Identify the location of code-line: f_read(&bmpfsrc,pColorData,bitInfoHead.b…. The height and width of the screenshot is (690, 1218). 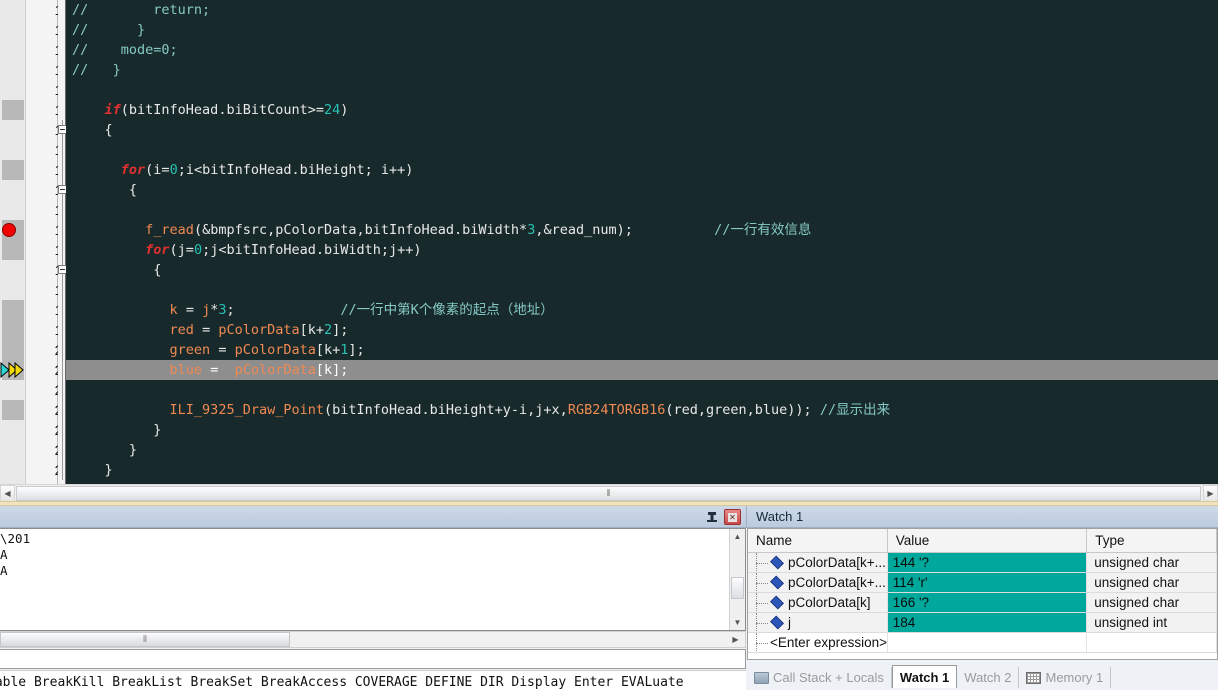
(438, 230).